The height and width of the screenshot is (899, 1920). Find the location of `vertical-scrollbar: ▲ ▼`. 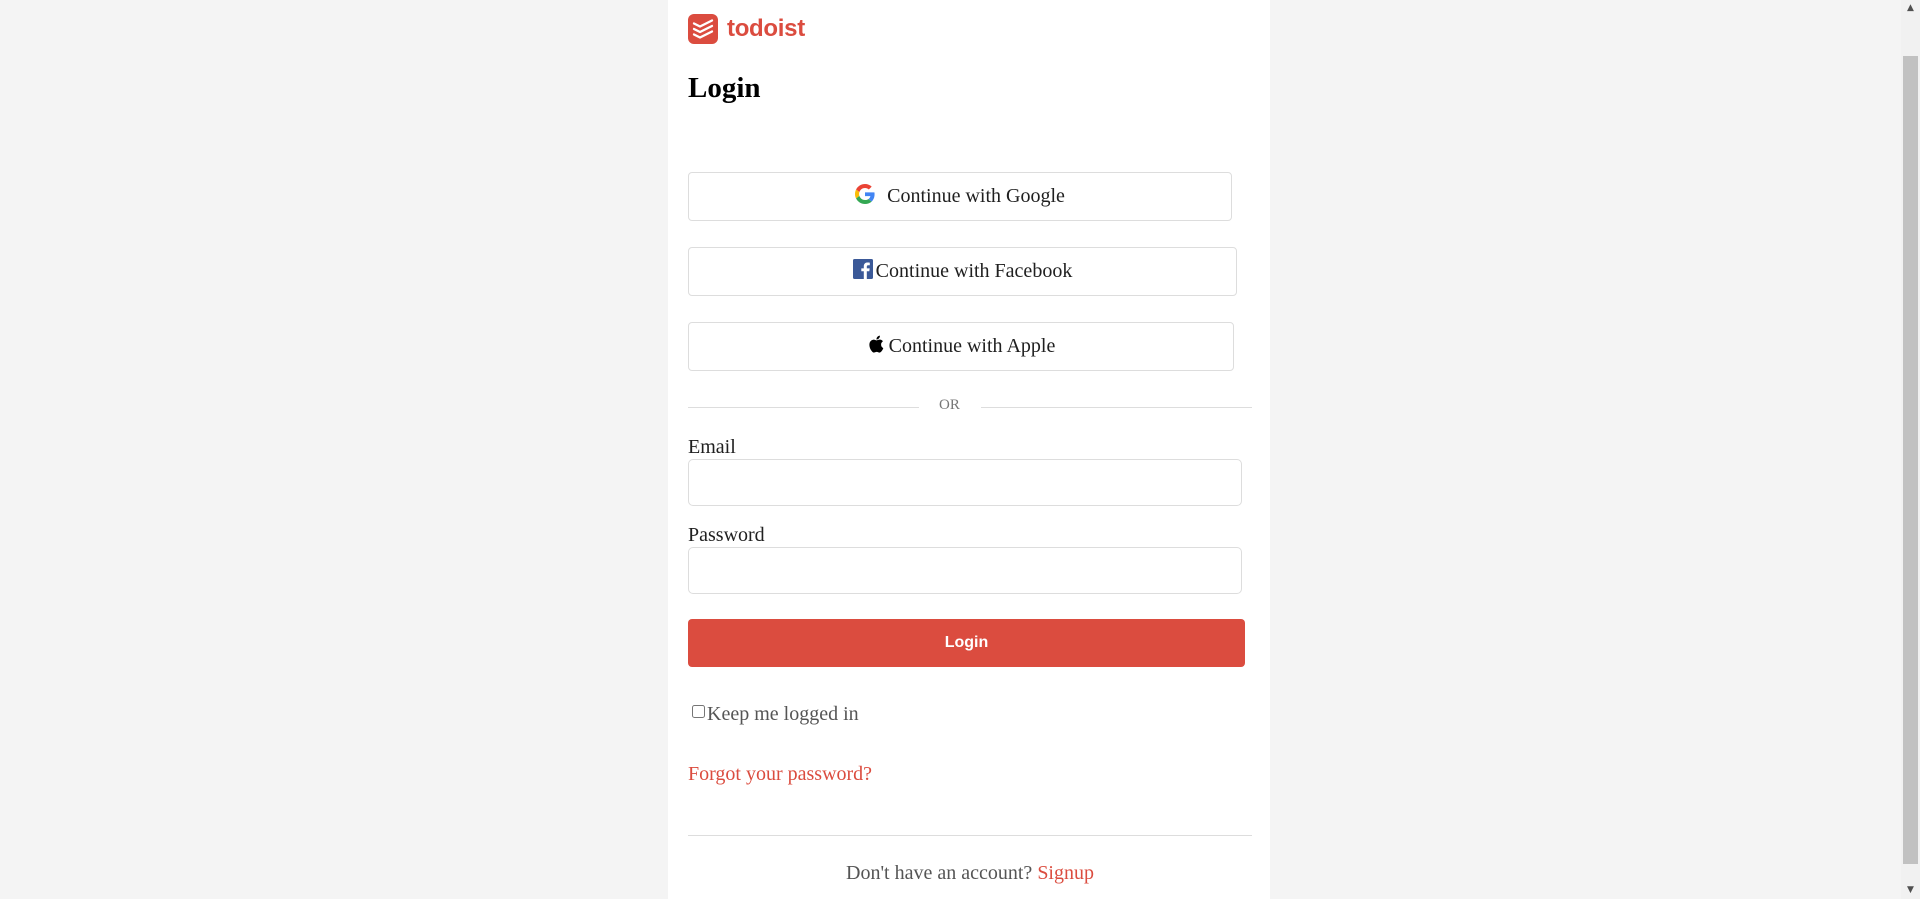

vertical-scrollbar: ▲ ▼ is located at coordinates (1910, 449).